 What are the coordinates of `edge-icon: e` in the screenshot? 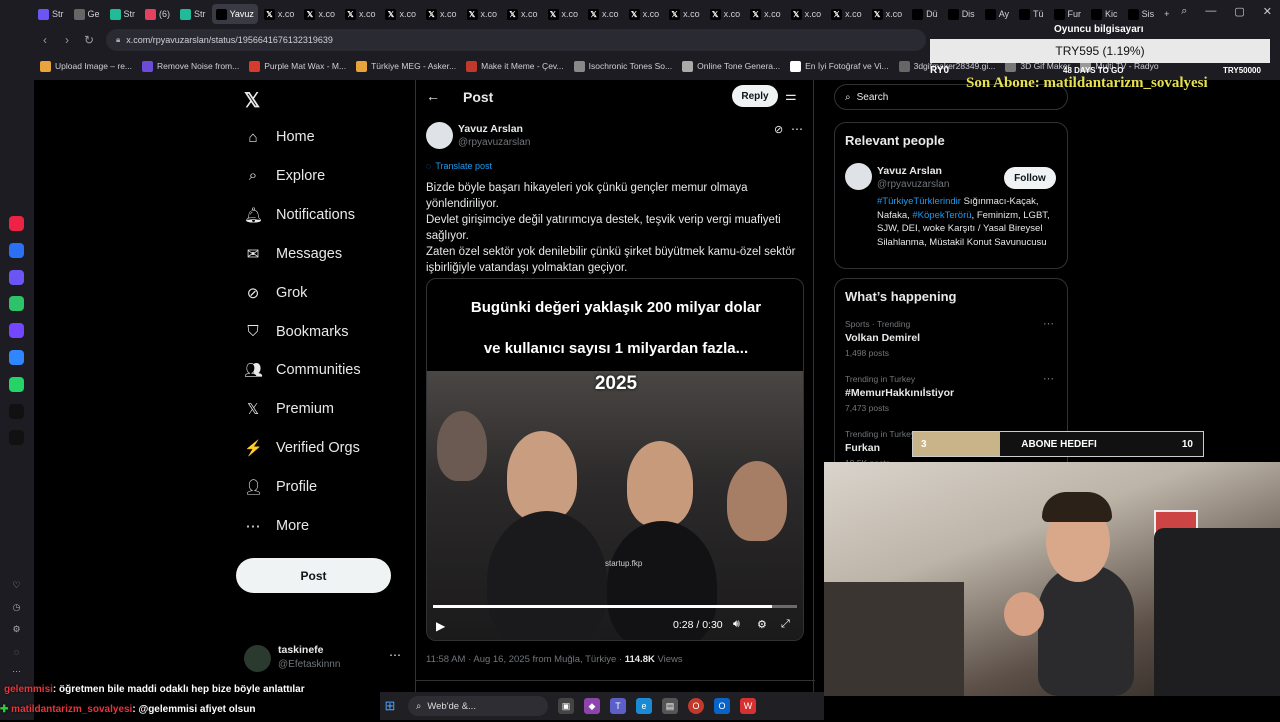 It's located at (644, 706).